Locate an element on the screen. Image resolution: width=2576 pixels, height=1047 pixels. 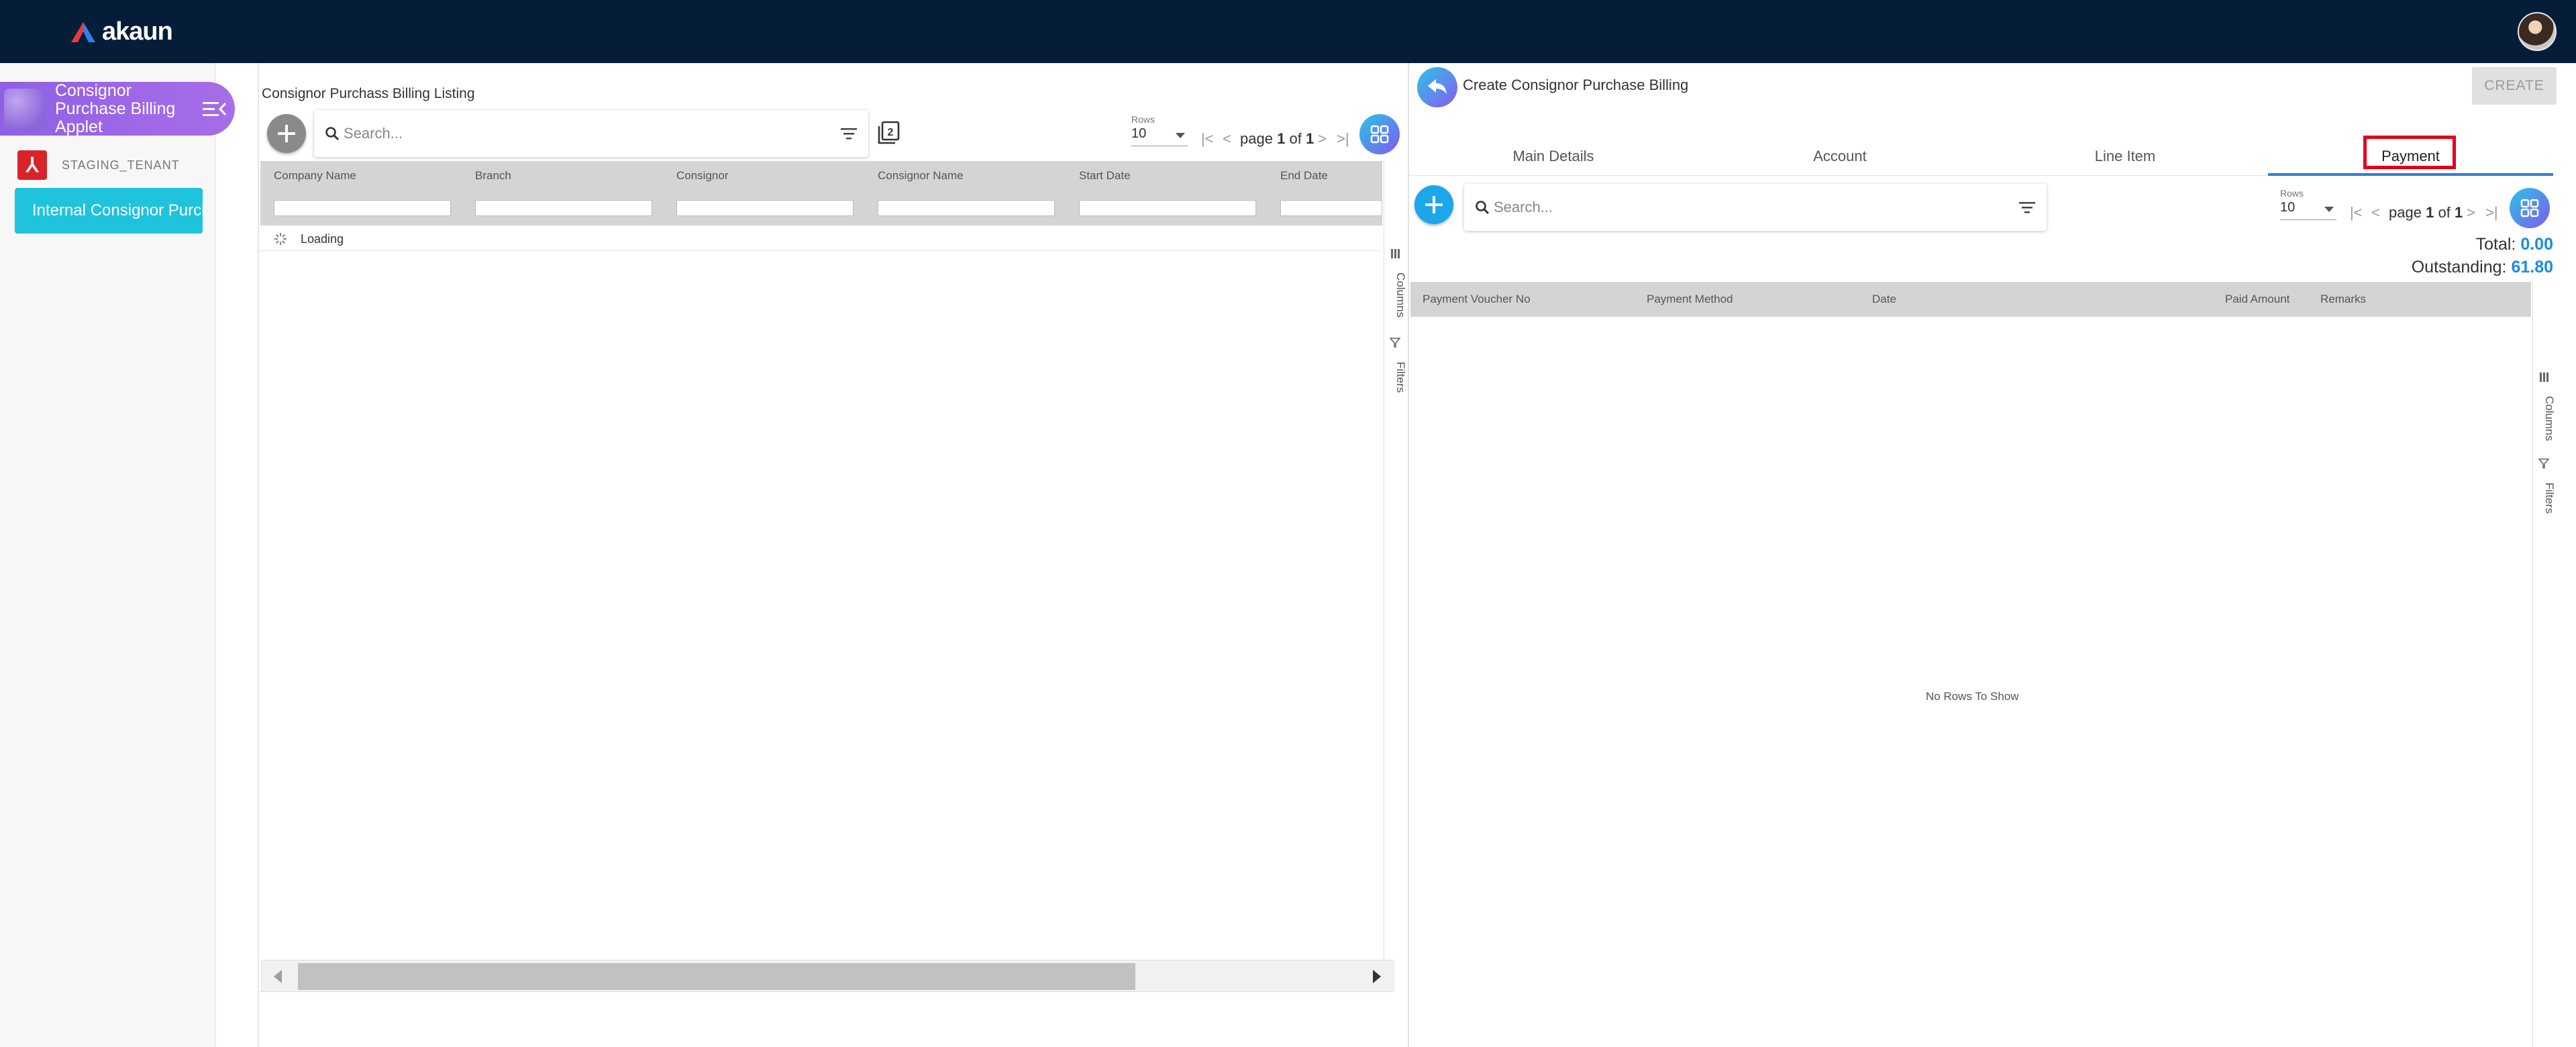
export-icon: 2 is located at coordinates (888, 133).